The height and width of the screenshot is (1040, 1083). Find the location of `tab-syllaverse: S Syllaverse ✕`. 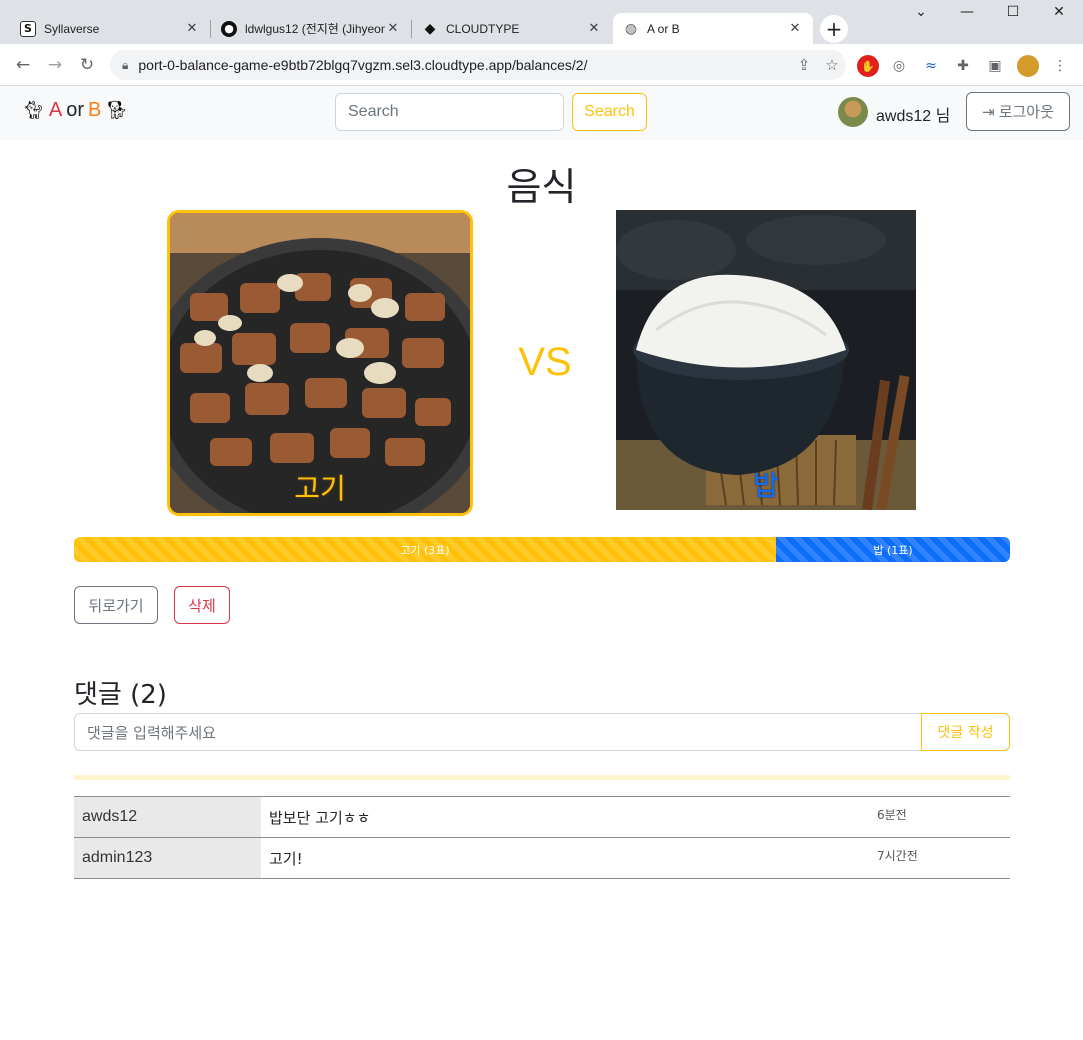

tab-syllaverse: S Syllaverse ✕ is located at coordinates (110, 28).